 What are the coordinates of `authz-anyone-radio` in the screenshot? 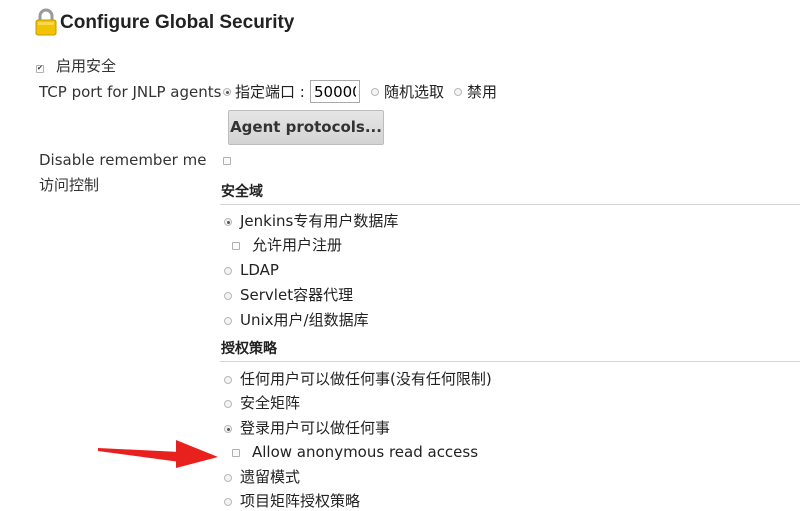 It's located at (228, 380).